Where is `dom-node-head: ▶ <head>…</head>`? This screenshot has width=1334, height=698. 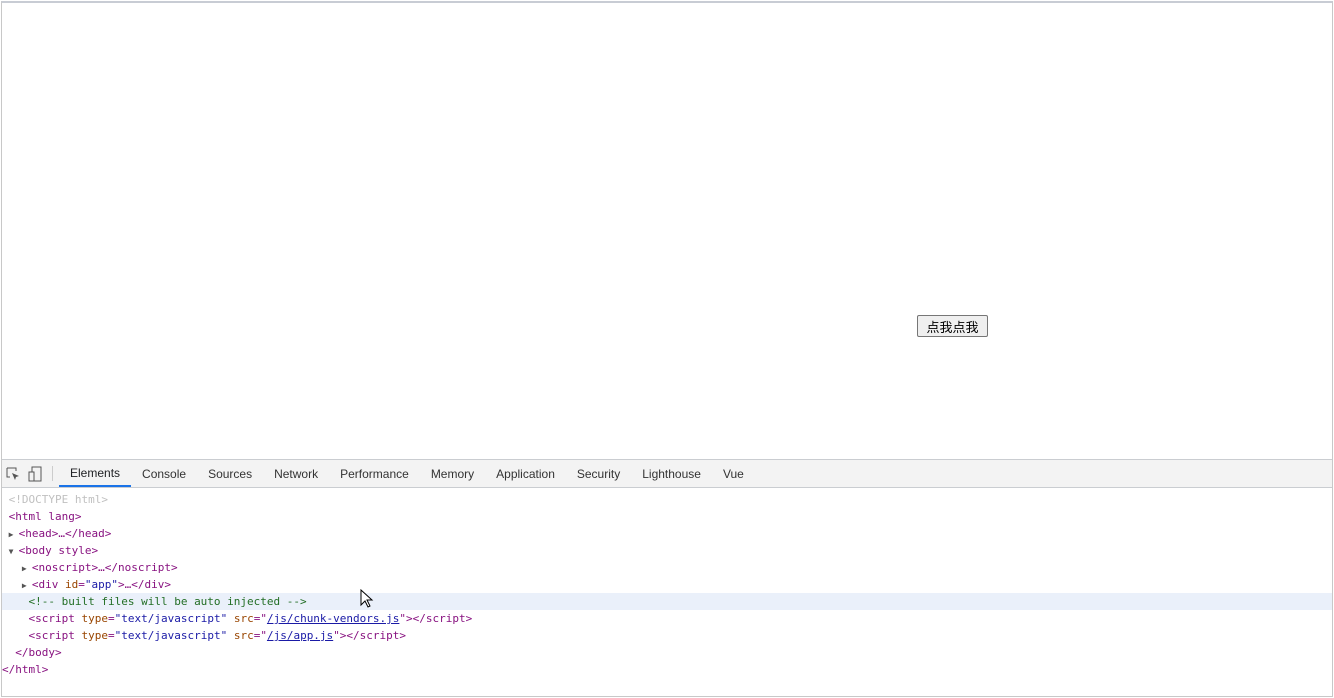 dom-node-head: ▶ <head>…</head> is located at coordinates (667, 533).